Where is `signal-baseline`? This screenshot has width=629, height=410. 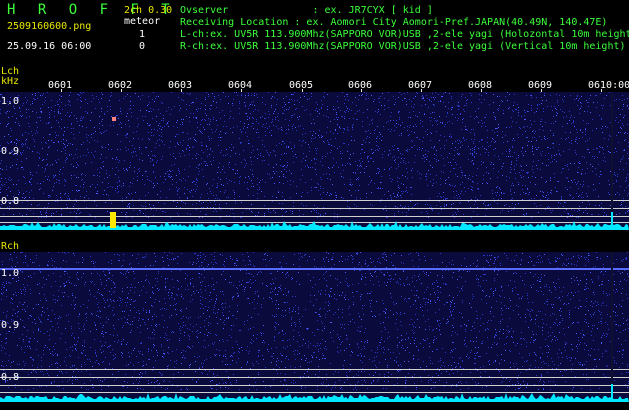
signal-baseline is located at coordinates (314, 397).